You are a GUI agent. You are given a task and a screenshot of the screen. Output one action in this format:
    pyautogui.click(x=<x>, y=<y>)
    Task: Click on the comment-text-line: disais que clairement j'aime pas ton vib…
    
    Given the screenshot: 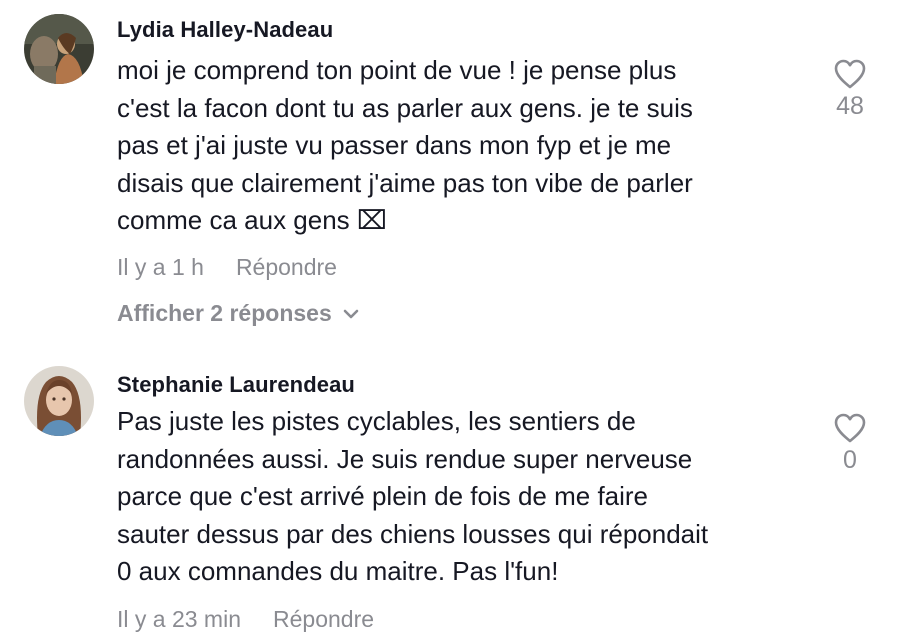 What is the action you would take?
    pyautogui.click(x=405, y=182)
    